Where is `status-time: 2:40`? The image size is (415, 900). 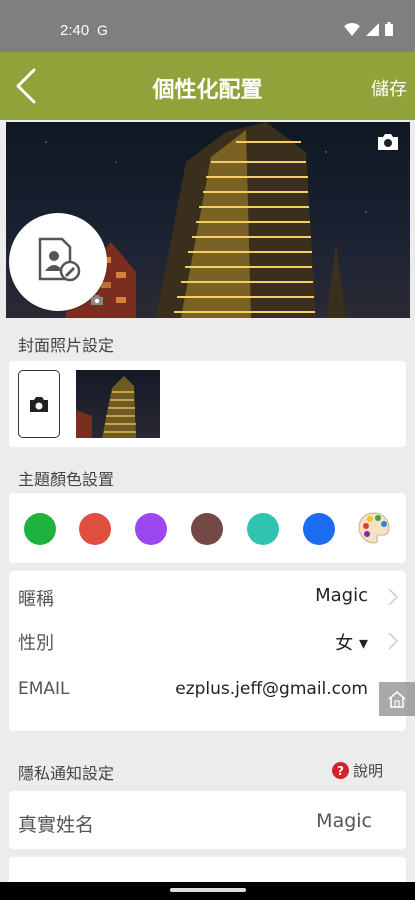
status-time: 2:40 is located at coordinates (75, 30).